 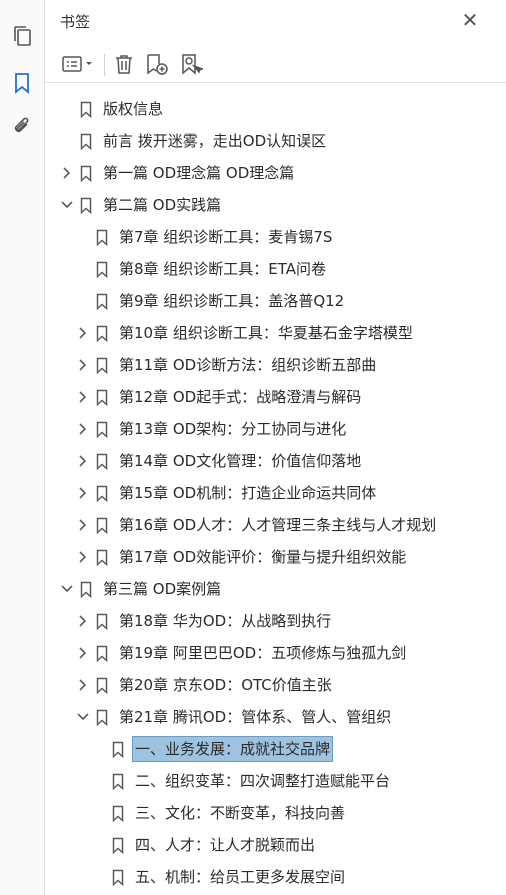 What do you see at coordinates (124, 64) in the screenshot?
I see `delete-bookmark-button` at bounding box center [124, 64].